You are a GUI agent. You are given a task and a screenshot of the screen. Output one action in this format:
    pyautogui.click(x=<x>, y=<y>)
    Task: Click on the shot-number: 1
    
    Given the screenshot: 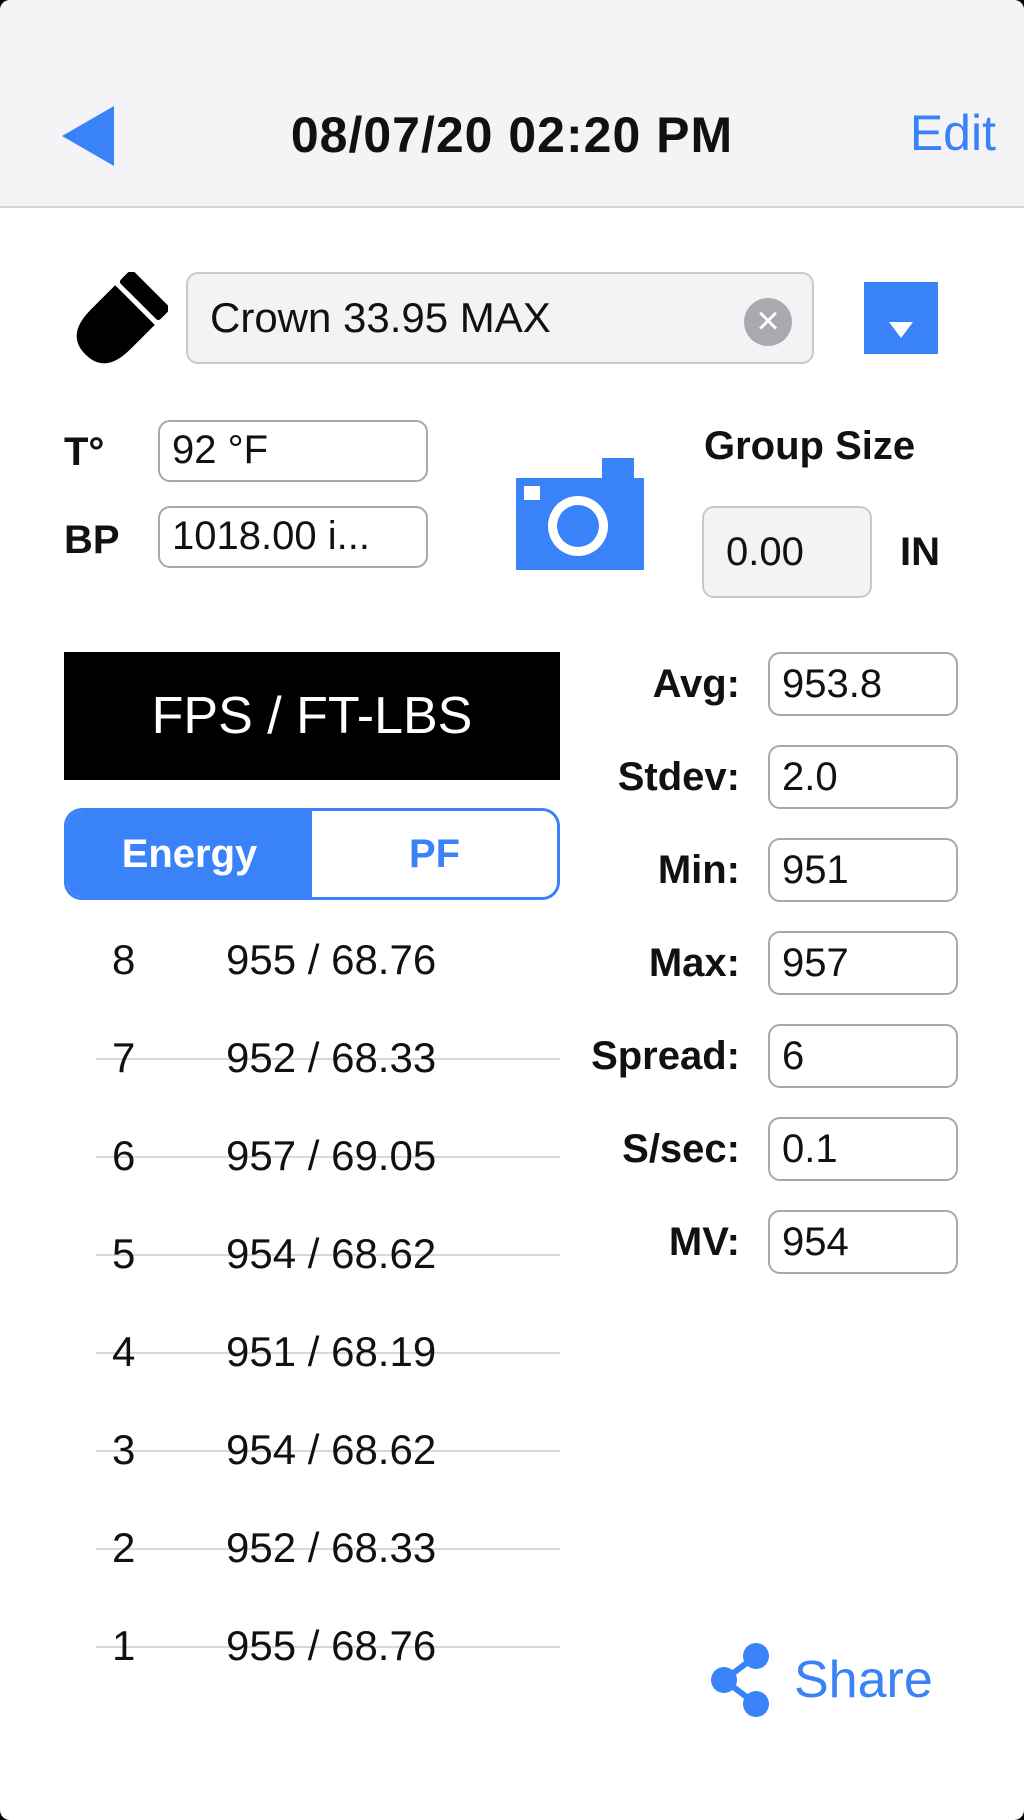 What is the action you would take?
    pyautogui.click(x=124, y=1645)
    